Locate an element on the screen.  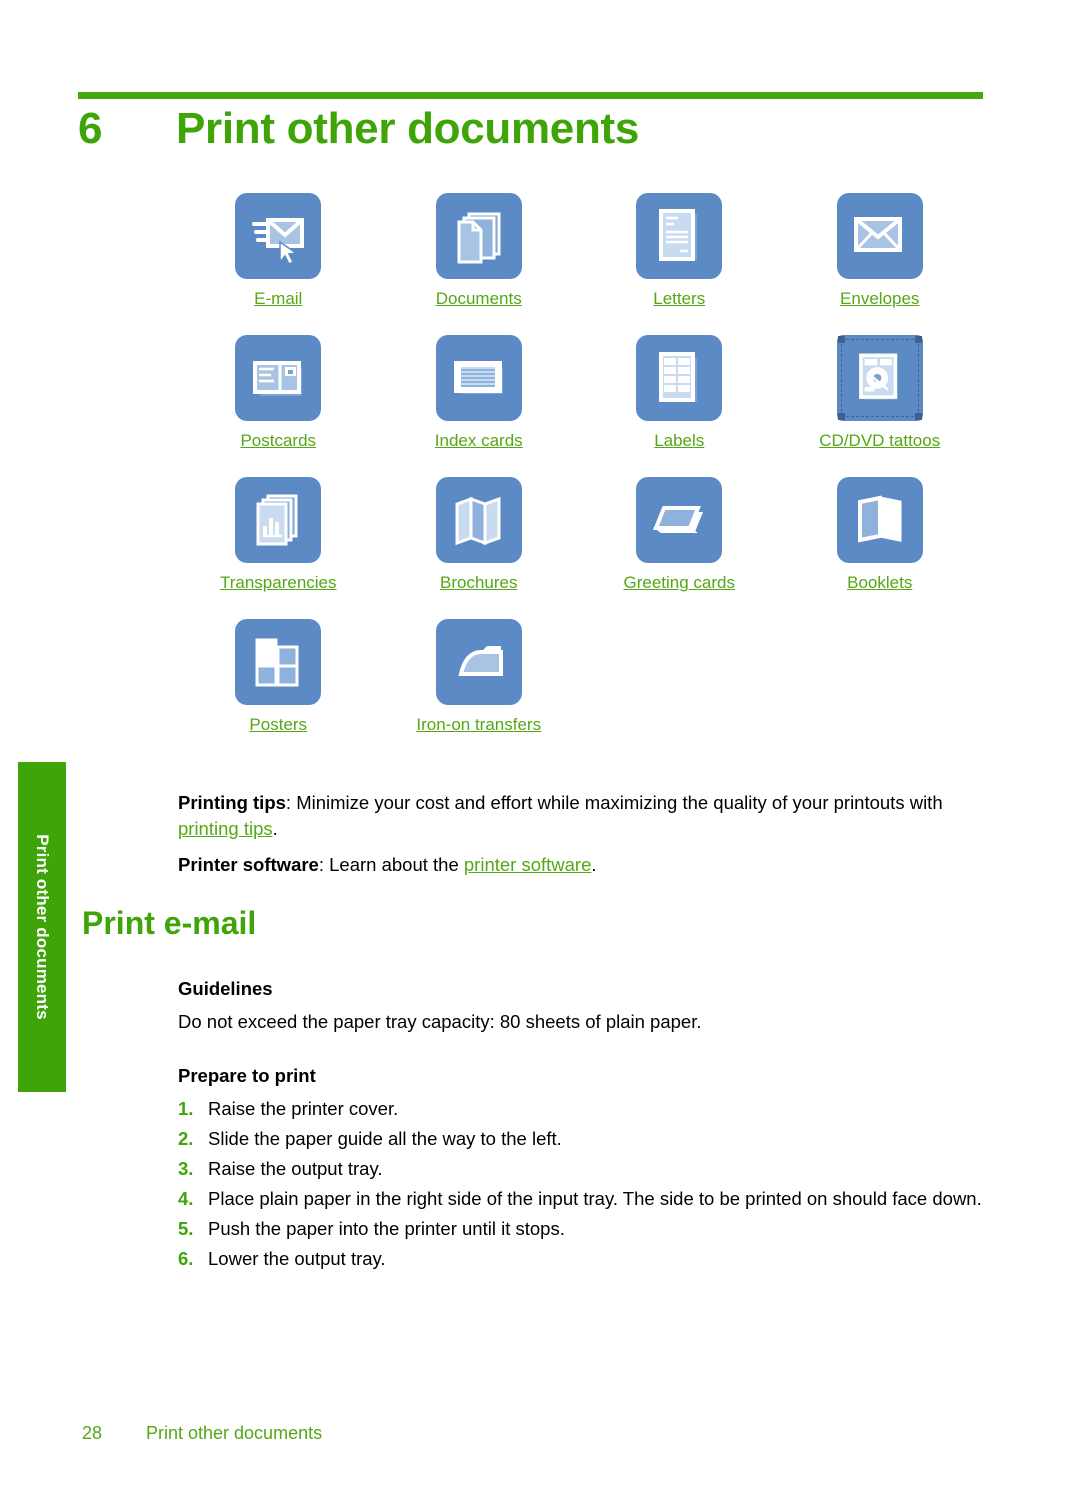
grid-item-transparencies: Transparencies is located at coordinates (278, 535).